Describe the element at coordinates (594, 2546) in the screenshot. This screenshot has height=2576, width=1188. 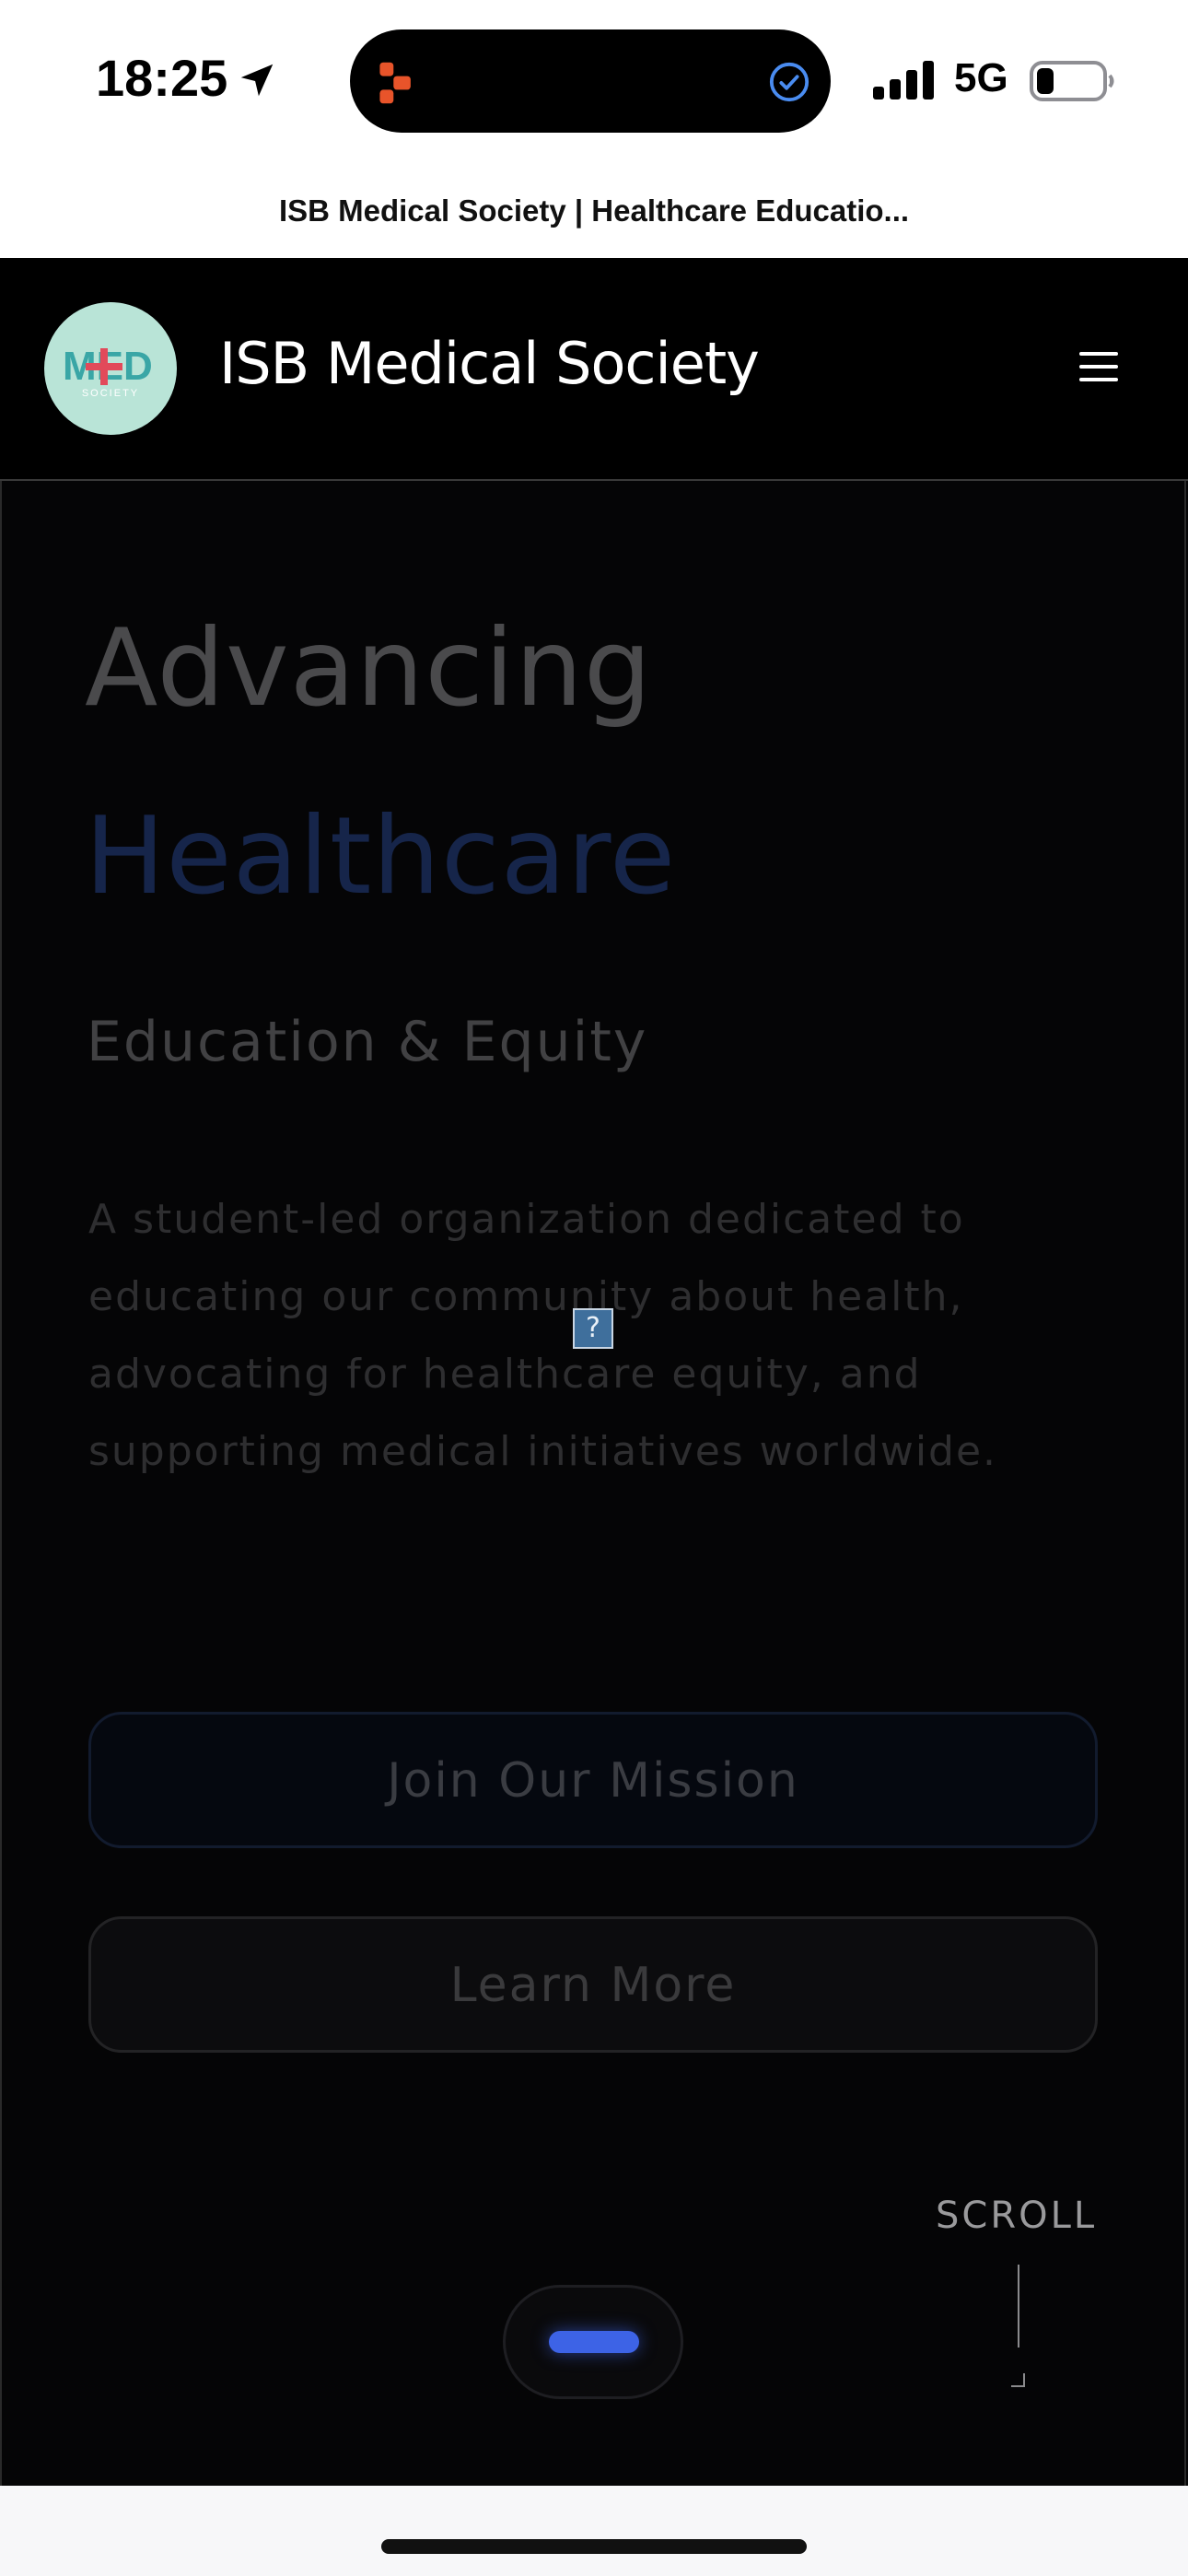
I see `home-indicator` at that location.